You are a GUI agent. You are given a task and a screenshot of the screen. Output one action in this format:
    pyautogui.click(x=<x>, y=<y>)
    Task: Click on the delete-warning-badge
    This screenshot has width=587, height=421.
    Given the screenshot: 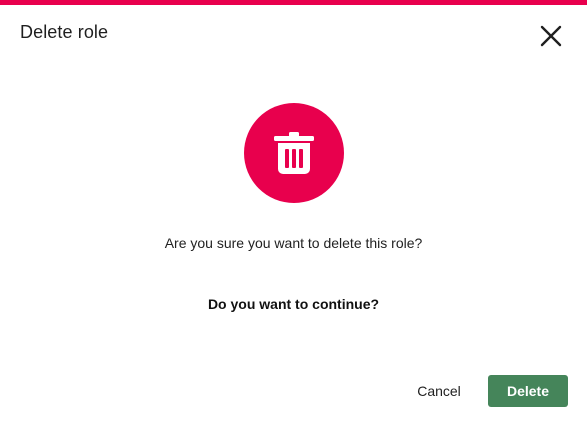 What is the action you would take?
    pyautogui.click(x=294, y=153)
    